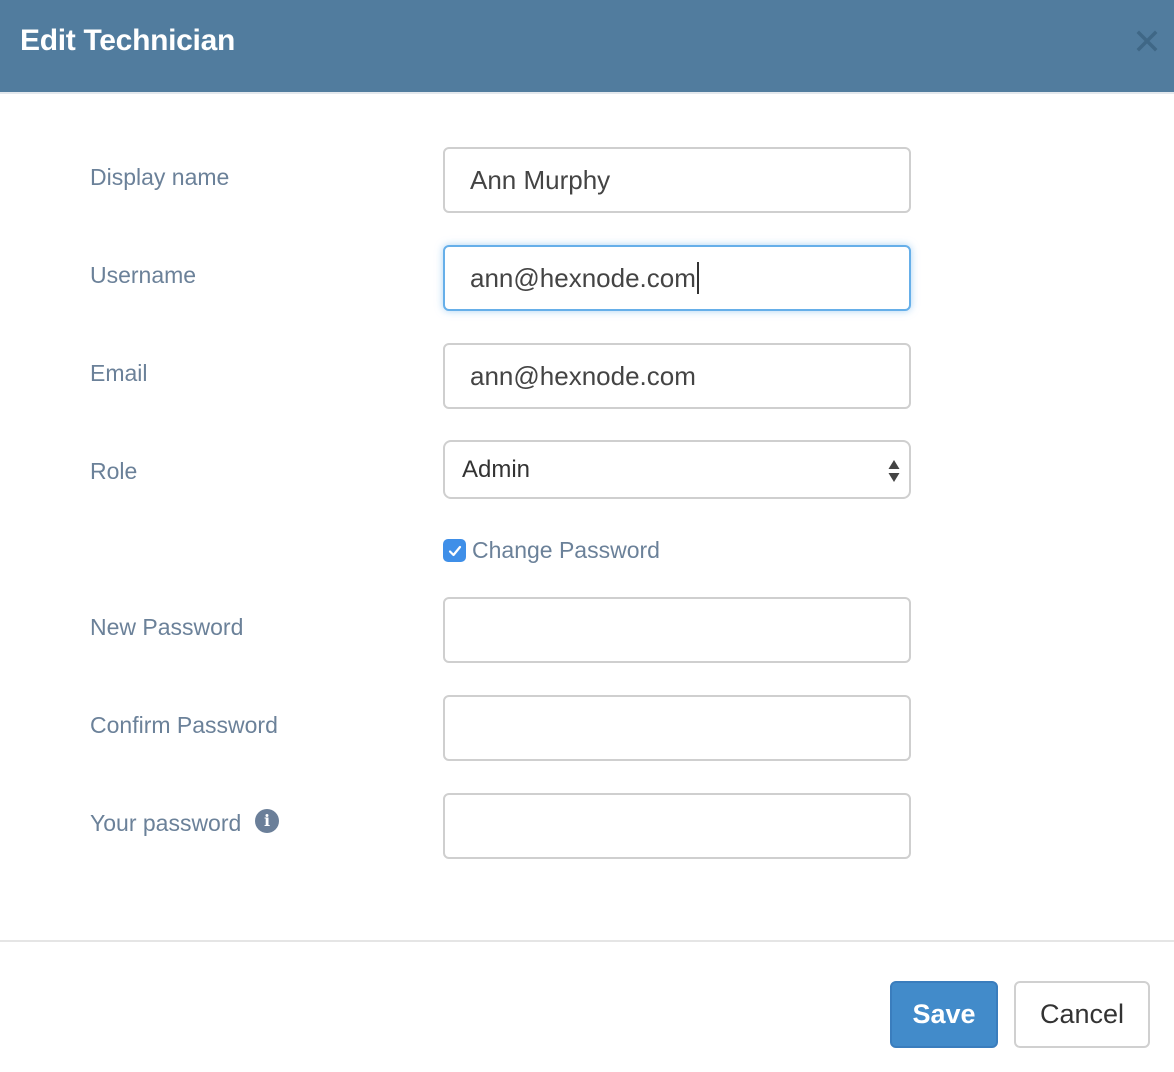 The width and height of the screenshot is (1174, 1072). I want to click on username-input: ann@hexnode.com, so click(677, 278).